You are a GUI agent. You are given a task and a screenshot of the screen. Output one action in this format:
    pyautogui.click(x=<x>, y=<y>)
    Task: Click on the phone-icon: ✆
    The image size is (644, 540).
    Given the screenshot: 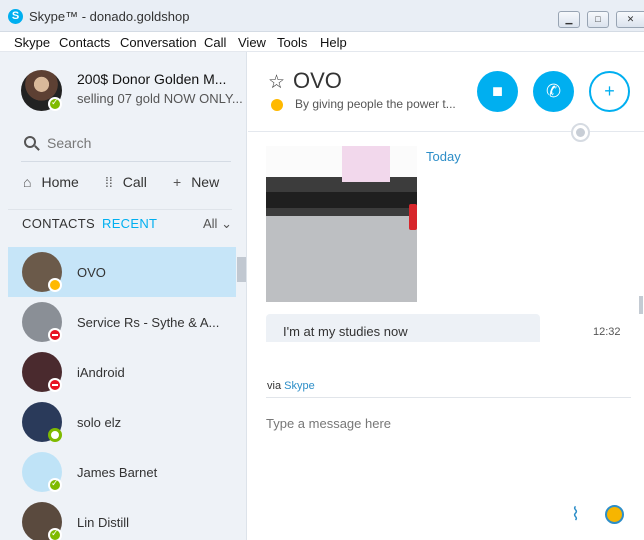 What is the action you would take?
    pyautogui.click(x=553, y=91)
    